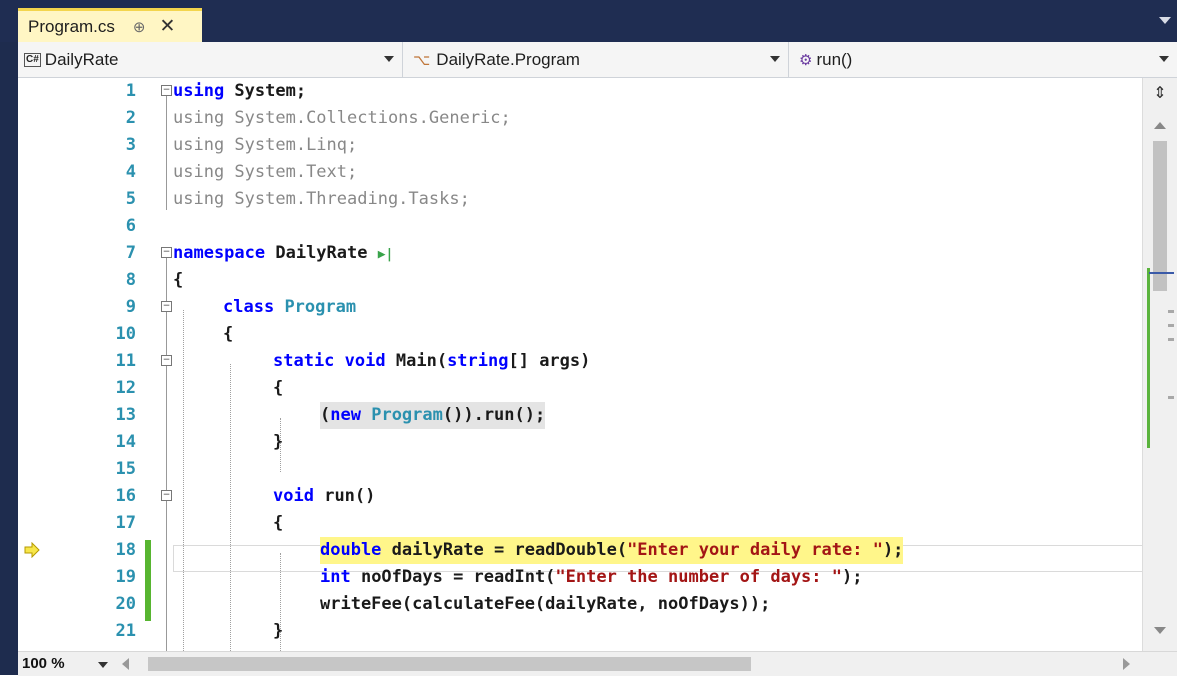  I want to click on tab-program-cs: Program.cs ⊕ ✕, so click(110, 25).